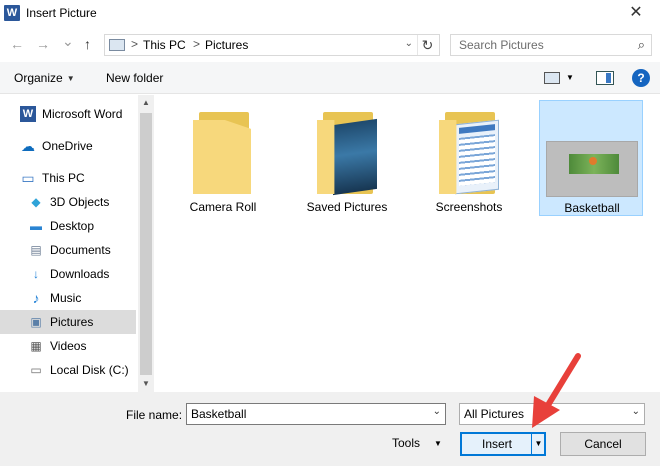 The image size is (660, 466). I want to click on new-folder-button: New folder, so click(134, 78).